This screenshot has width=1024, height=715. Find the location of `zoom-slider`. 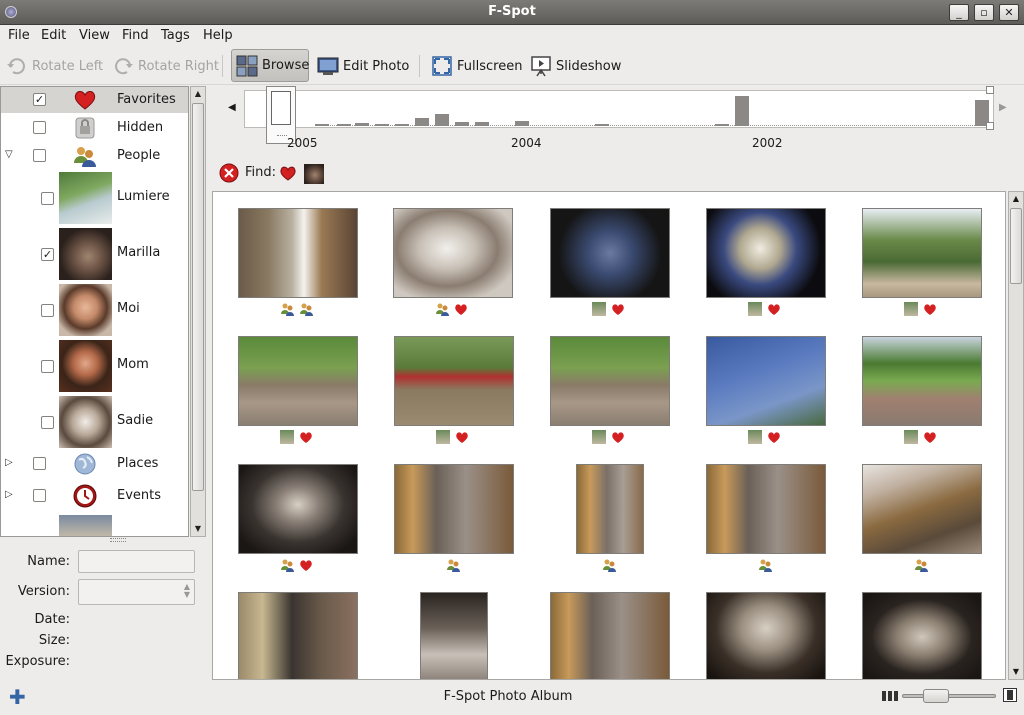

zoom-slider is located at coordinates (949, 696).